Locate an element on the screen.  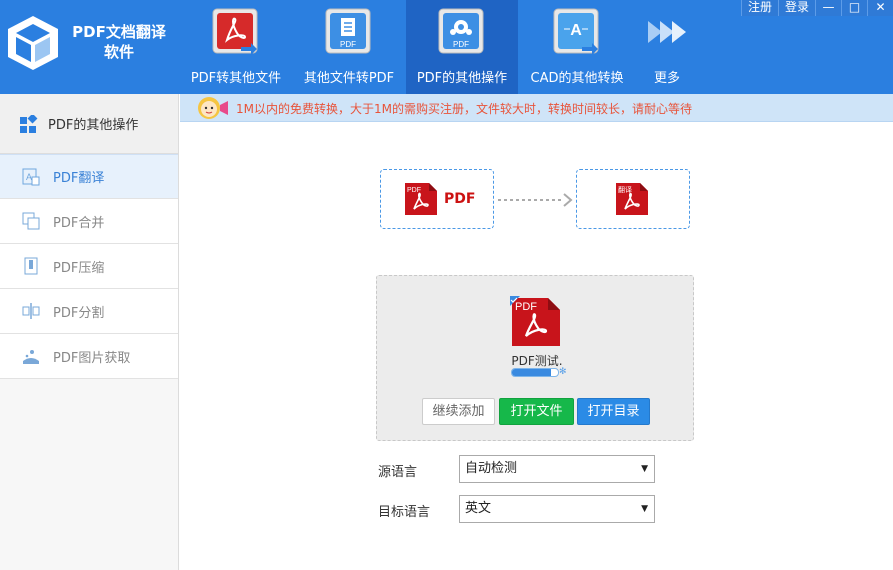
app-title-line2: 软件 is located at coordinates (118, 52).